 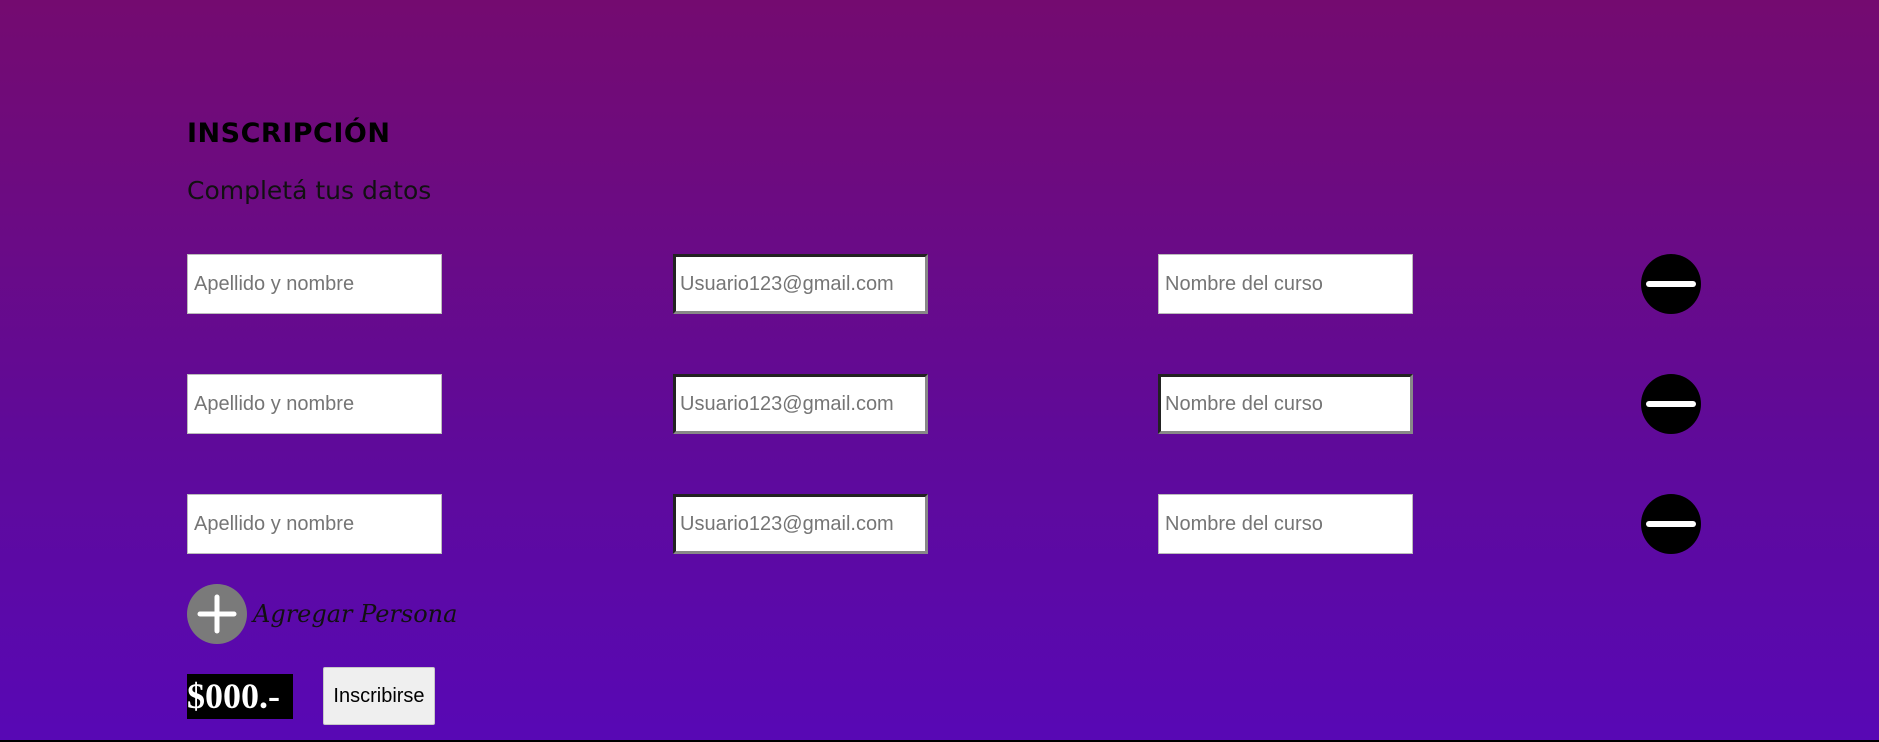 I want to click on plus-circle-icon, so click(x=217, y=614).